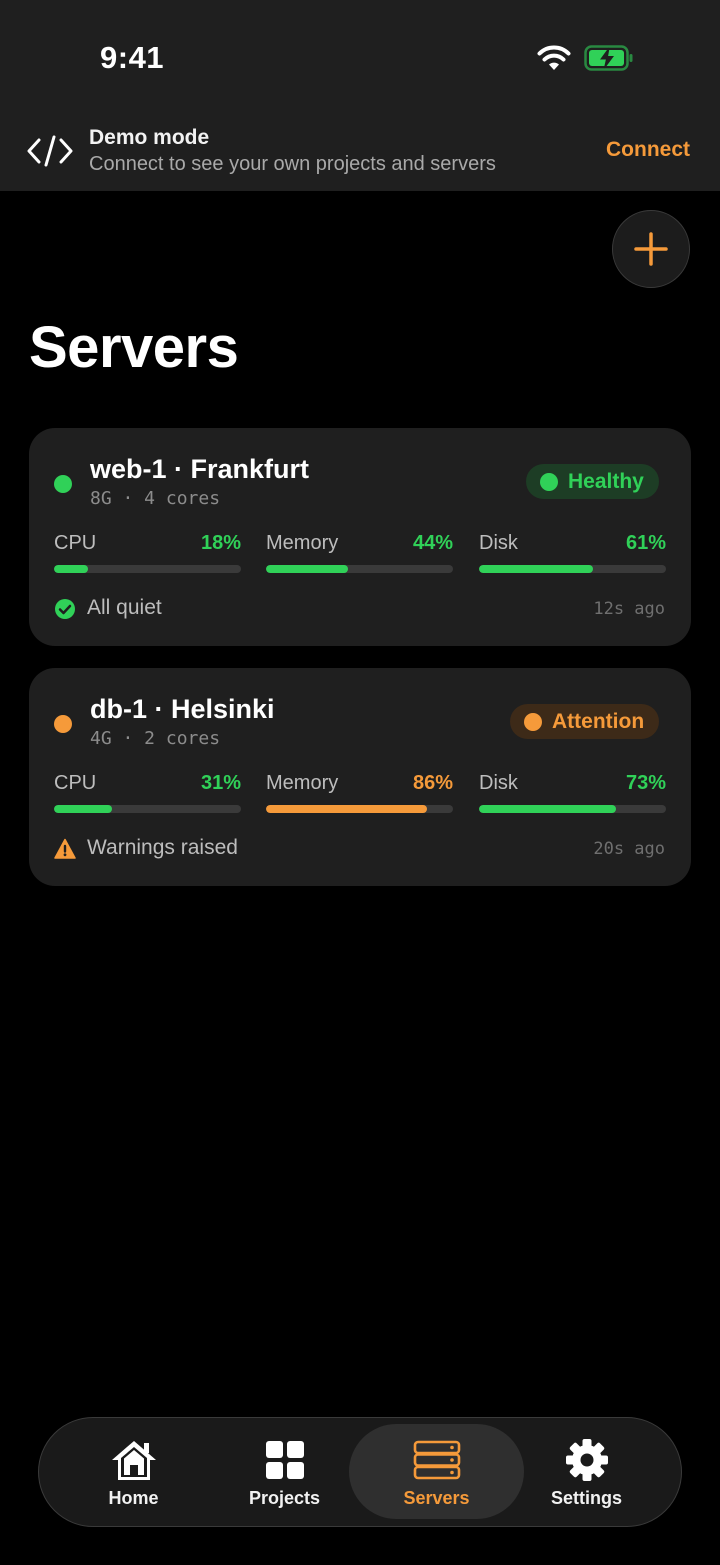 The image size is (720, 1565). Describe the element at coordinates (65, 609) in the screenshot. I see `check-circle-icon` at that location.